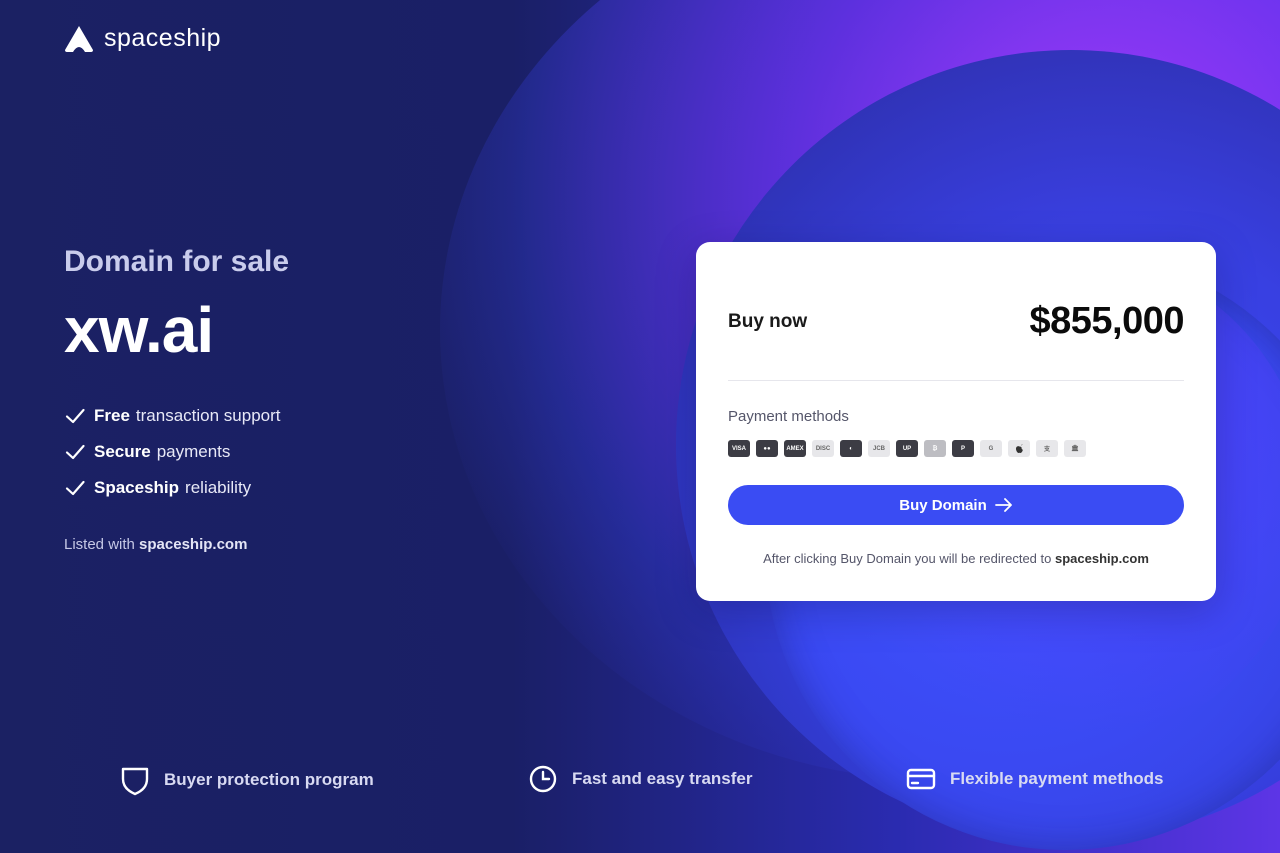 The width and height of the screenshot is (1280, 853). I want to click on spaceship-logo: spaceship, so click(142, 38).